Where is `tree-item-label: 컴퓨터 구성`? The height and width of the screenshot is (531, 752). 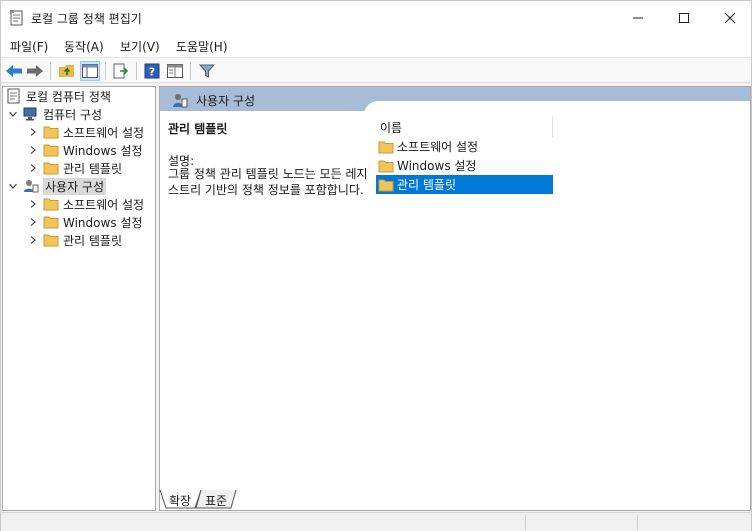 tree-item-label: 컴퓨터 구성 is located at coordinates (73, 114).